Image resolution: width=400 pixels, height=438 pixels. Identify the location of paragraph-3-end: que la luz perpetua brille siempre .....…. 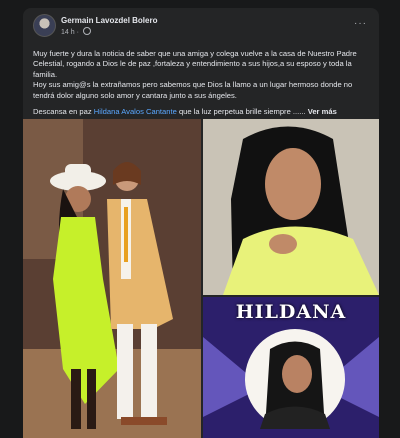
(242, 112).